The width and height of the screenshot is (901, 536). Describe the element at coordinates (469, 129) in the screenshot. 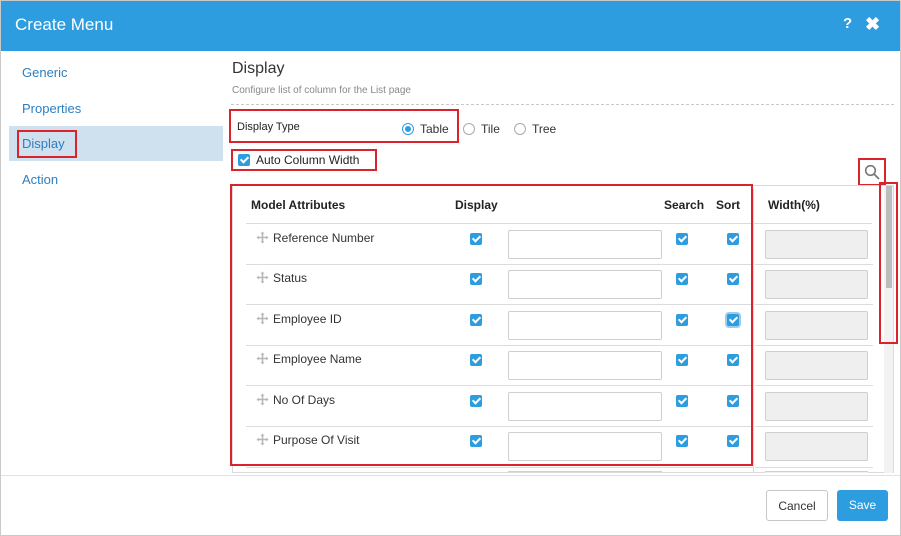

I see `radio-tile` at that location.